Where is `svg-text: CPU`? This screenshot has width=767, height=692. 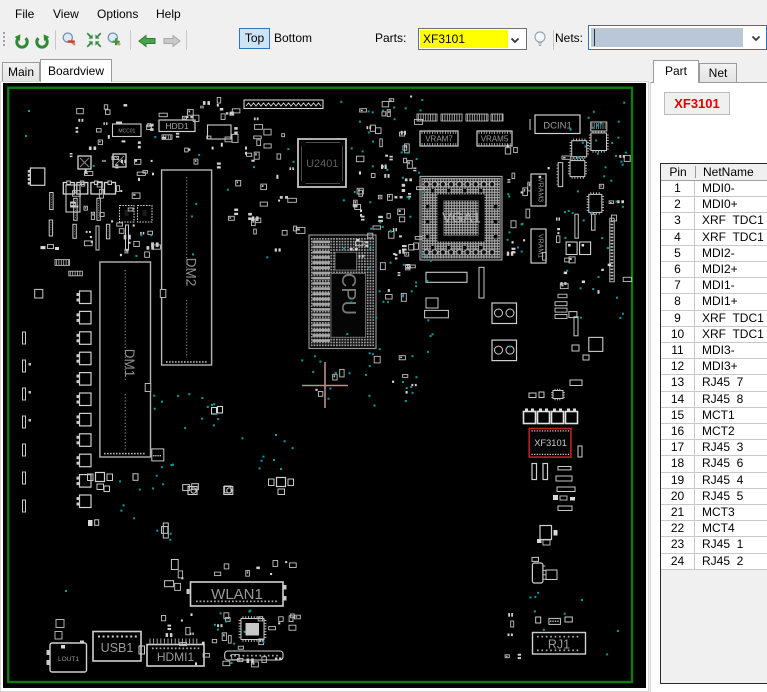 svg-text: CPU is located at coordinates (348, 294).